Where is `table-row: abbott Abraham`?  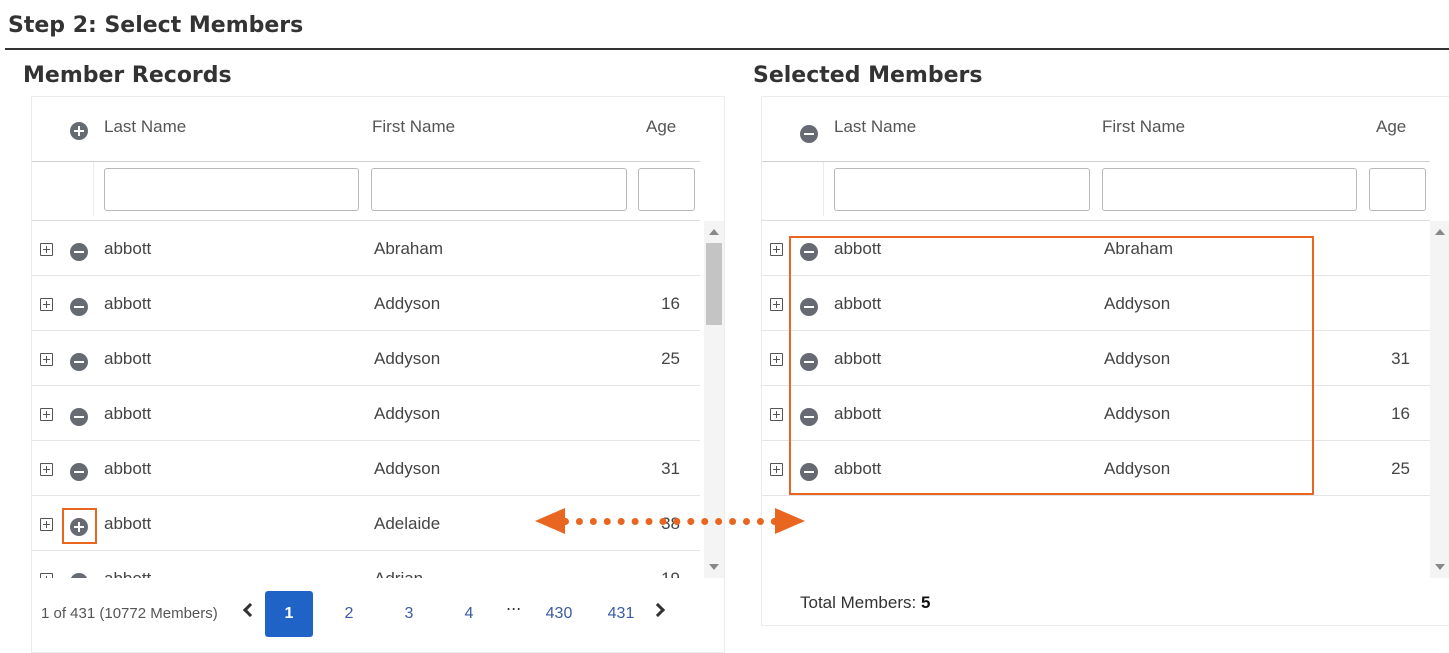
table-row: abbott Abraham is located at coordinates (366, 248).